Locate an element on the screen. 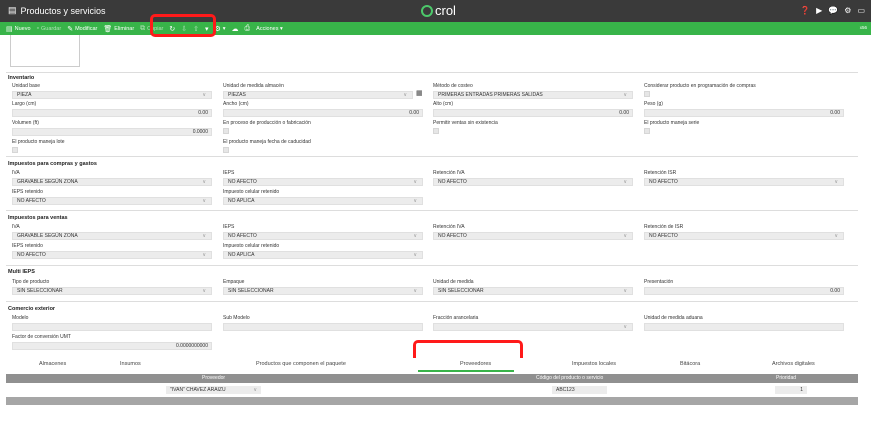 This screenshot has width=871, height=427. proceso-field: En proceso de producción o fabricación is located at coordinates (323, 127).